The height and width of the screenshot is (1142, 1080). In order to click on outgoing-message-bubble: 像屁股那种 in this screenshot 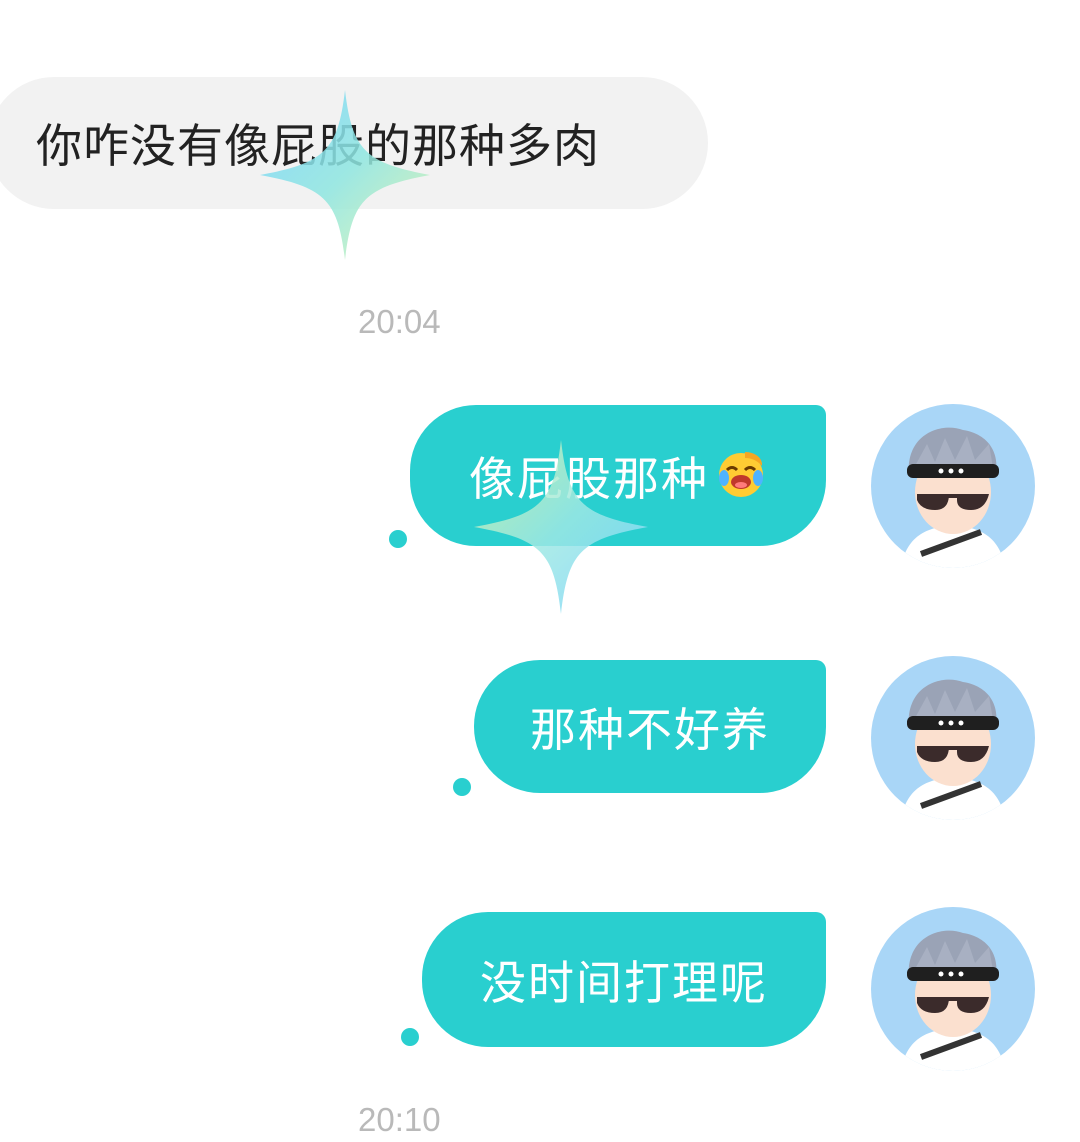, I will do `click(618, 475)`.